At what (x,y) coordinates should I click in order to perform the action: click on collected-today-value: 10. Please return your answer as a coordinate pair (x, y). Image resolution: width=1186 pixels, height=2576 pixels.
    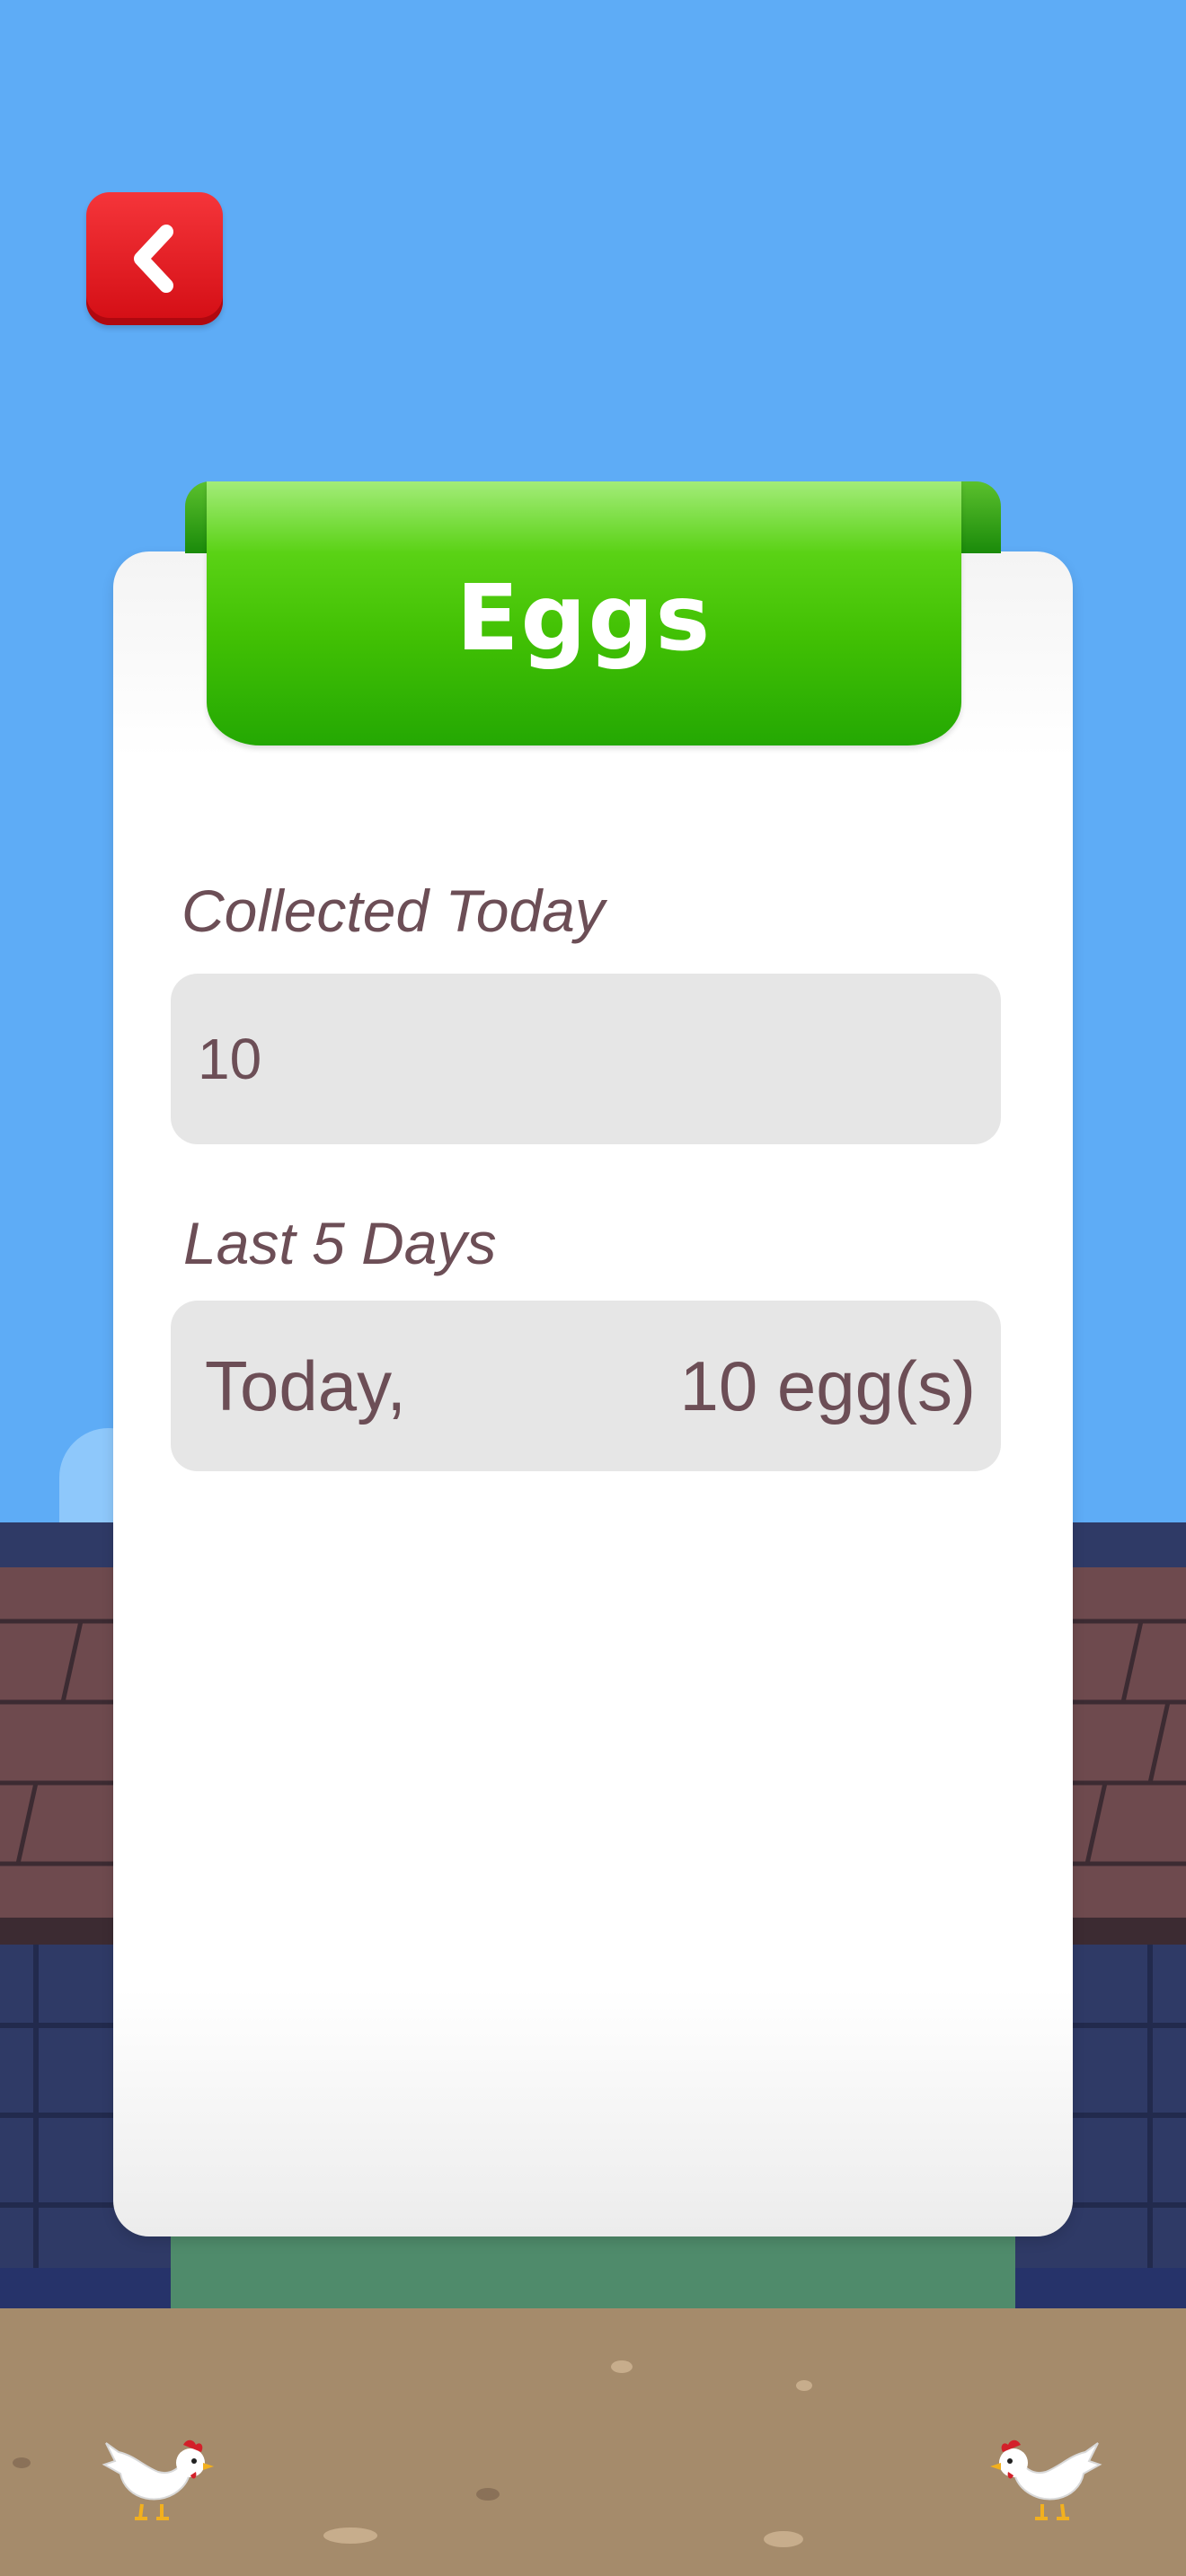
    Looking at the image, I should click on (230, 1059).